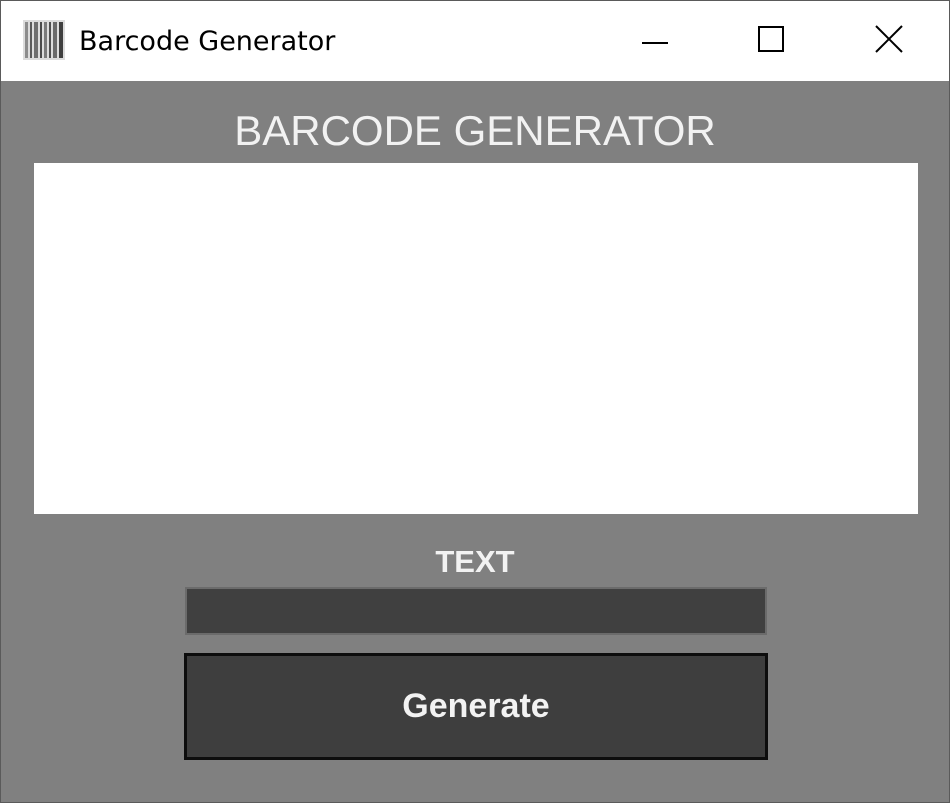 The height and width of the screenshot is (803, 950). I want to click on text-input, so click(476, 611).